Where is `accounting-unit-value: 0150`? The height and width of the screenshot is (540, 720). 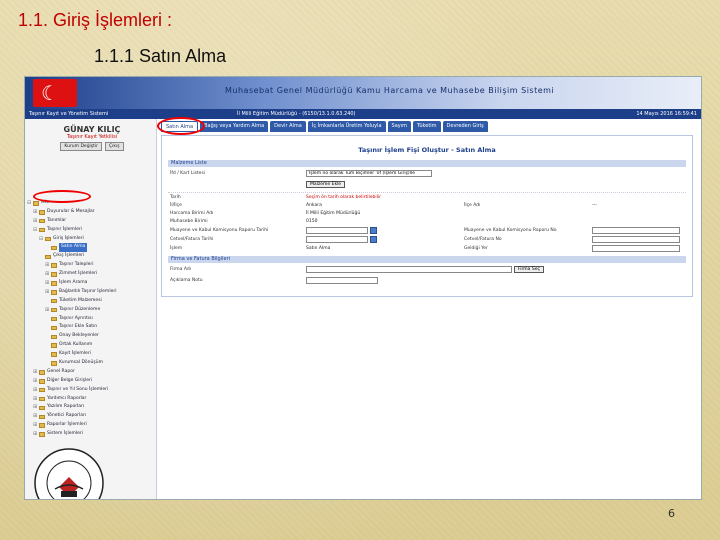
accounting-unit-value: 0150 is located at coordinates (312, 221).